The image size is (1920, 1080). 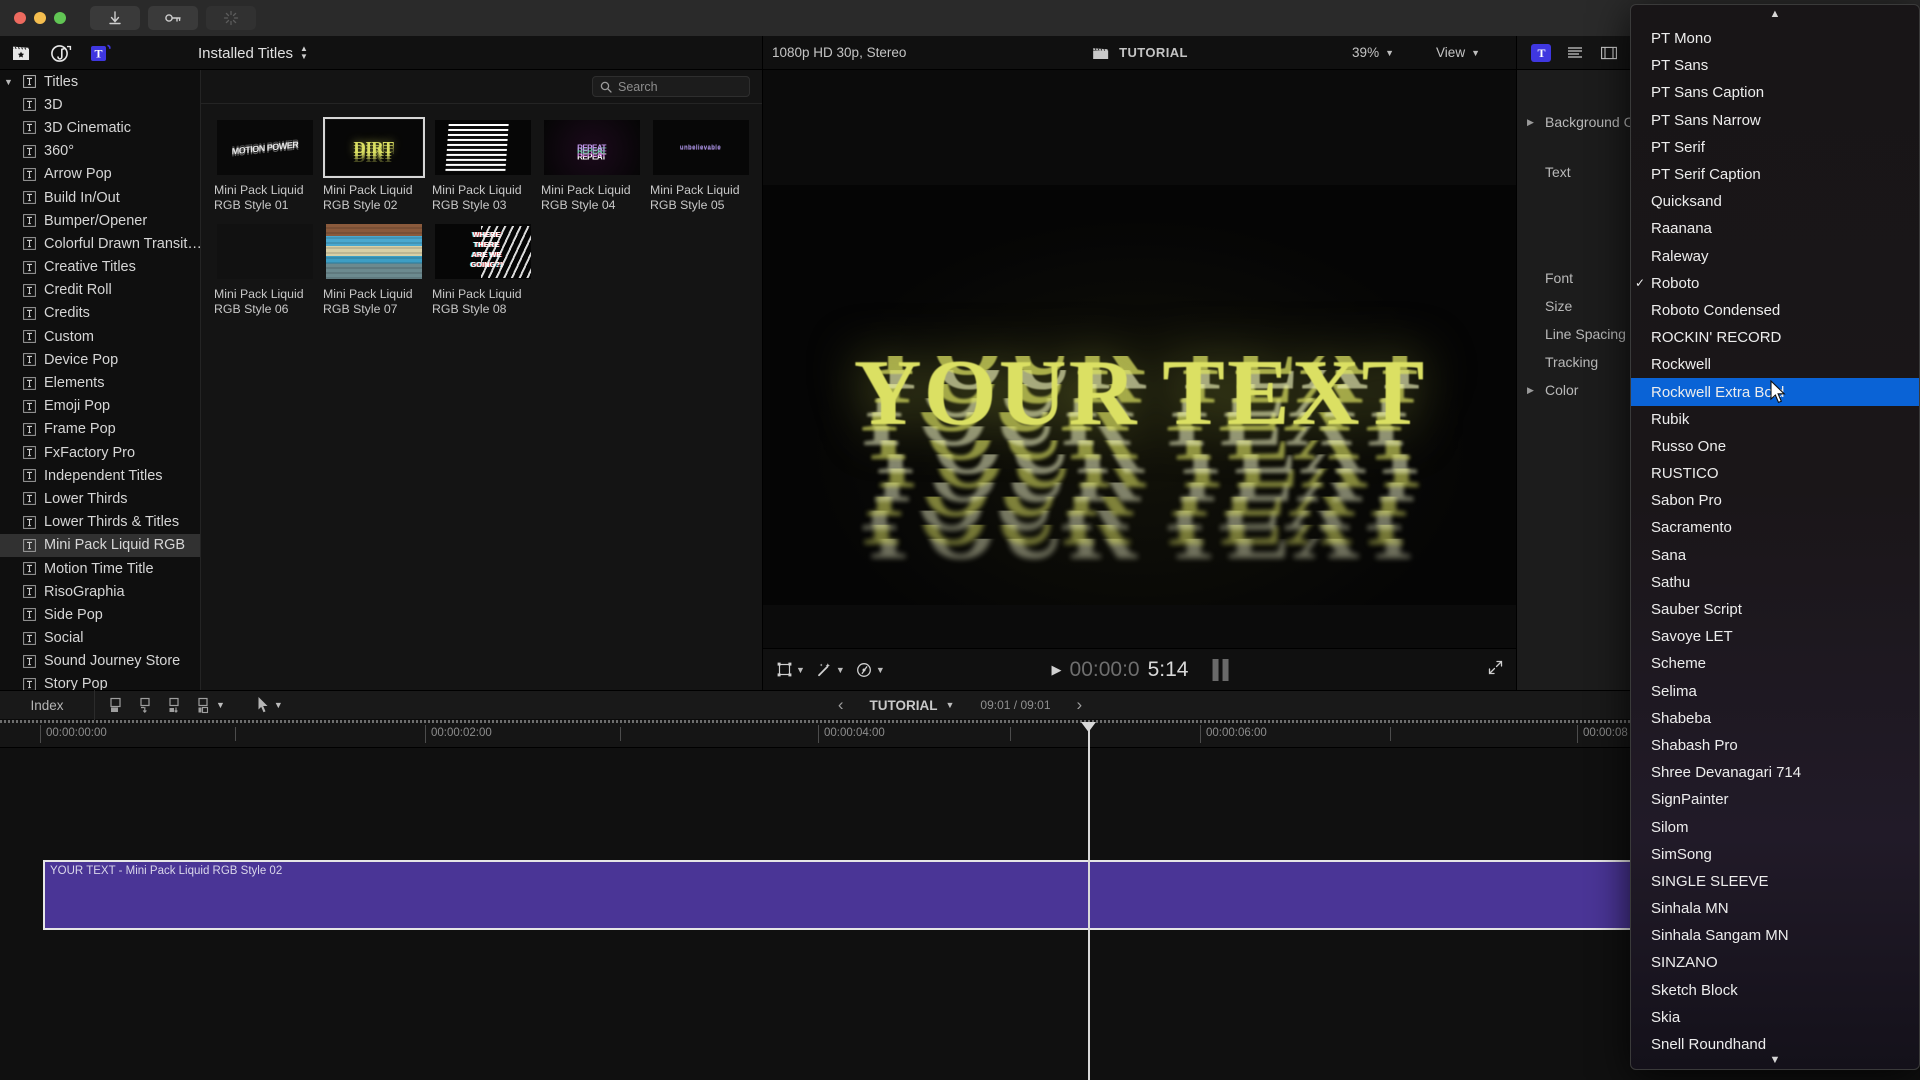 What do you see at coordinates (1609, 53) in the screenshot?
I see `tab-video` at bounding box center [1609, 53].